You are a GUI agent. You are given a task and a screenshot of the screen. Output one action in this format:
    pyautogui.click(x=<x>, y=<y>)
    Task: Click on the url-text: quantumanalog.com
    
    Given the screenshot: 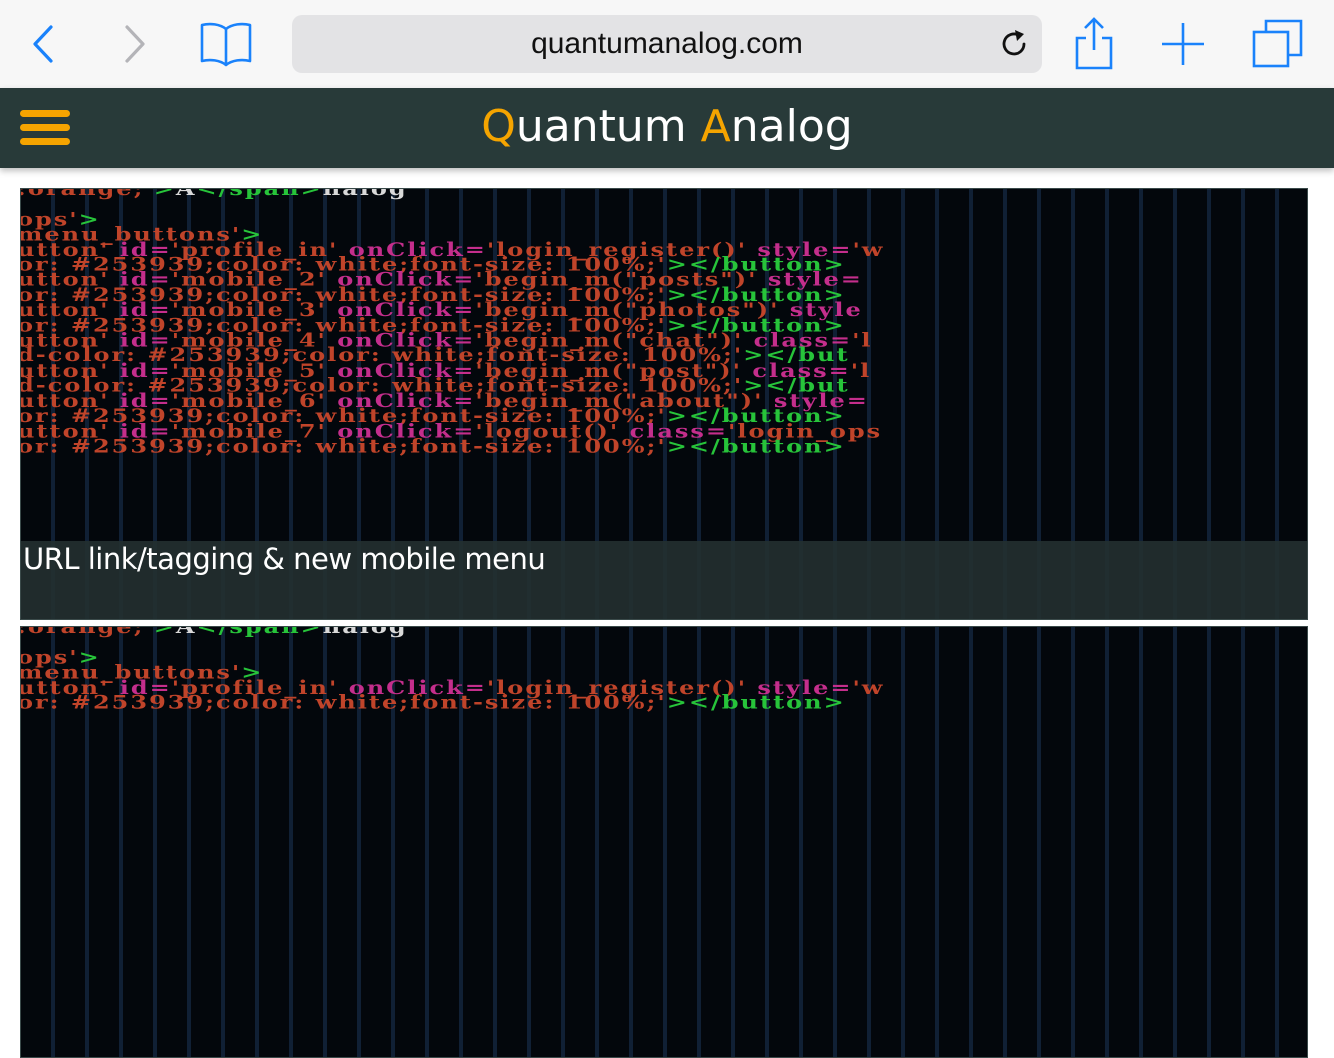 What is the action you would take?
    pyautogui.click(x=667, y=43)
    